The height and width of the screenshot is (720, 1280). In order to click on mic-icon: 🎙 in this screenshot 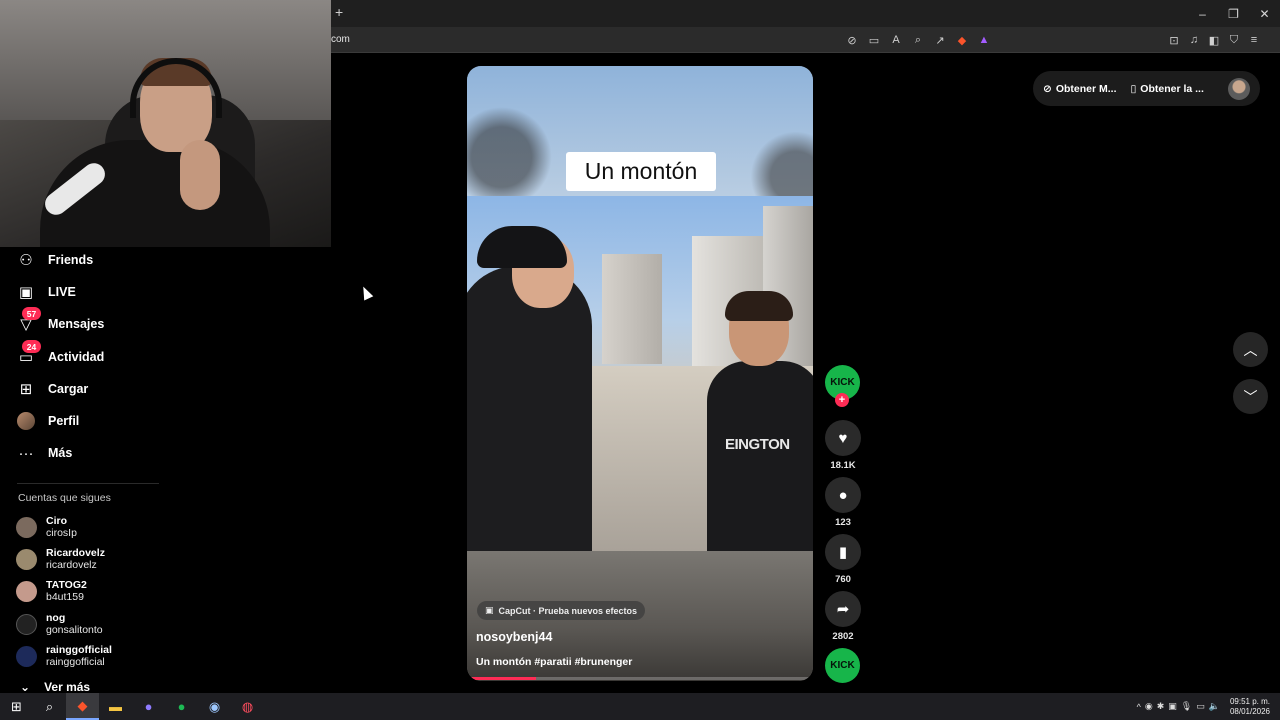, I will do `click(1186, 706)`.